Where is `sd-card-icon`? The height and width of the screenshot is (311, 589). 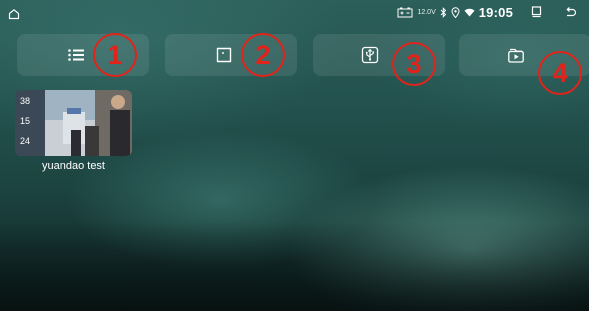
sd-card-icon is located at coordinates (224, 55).